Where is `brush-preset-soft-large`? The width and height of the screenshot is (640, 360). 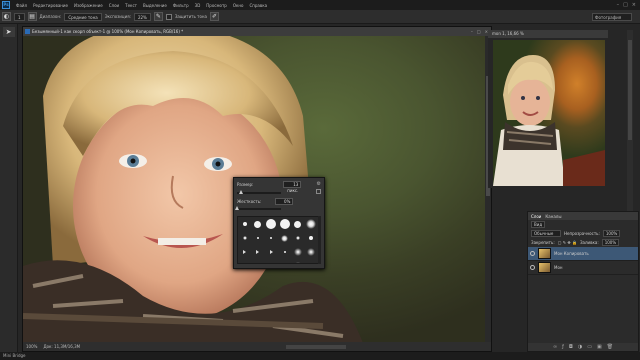
brush-preset-soft-large is located at coordinates (311, 224).